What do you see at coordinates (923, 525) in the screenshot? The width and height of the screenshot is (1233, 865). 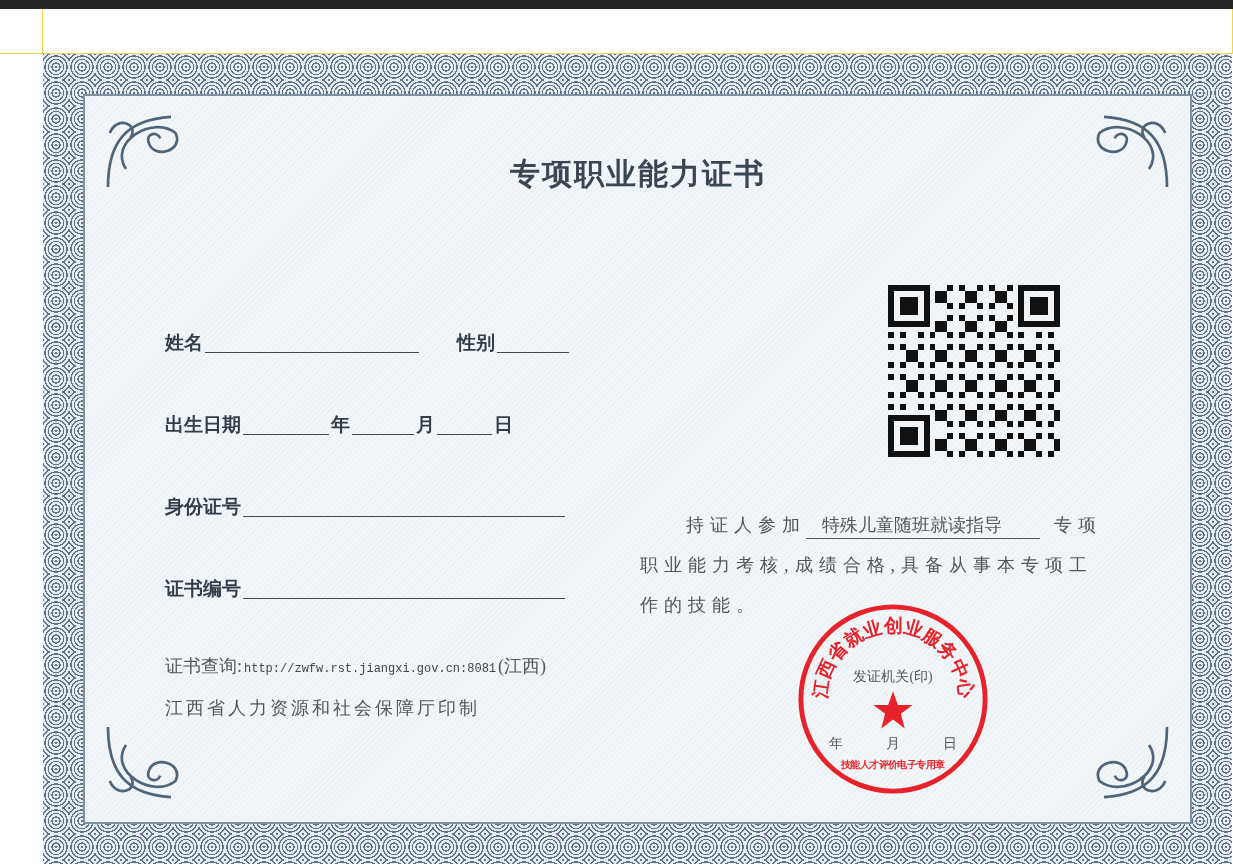 I see `course-name: 特殊儿童随班就读指导` at bounding box center [923, 525].